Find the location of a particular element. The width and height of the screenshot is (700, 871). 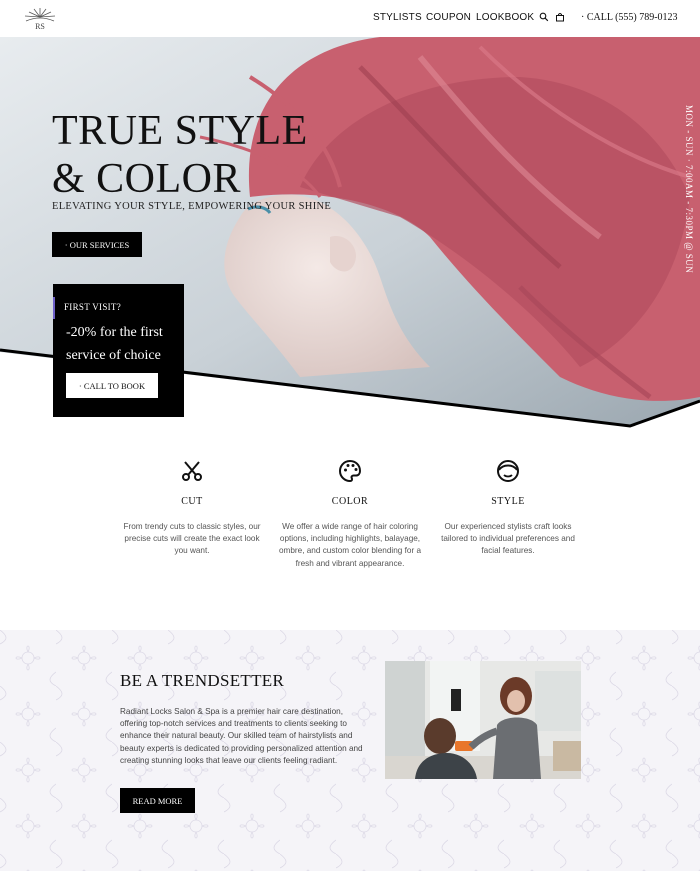

phone-number: · CALL (555) 789-0123 is located at coordinates (629, 17).